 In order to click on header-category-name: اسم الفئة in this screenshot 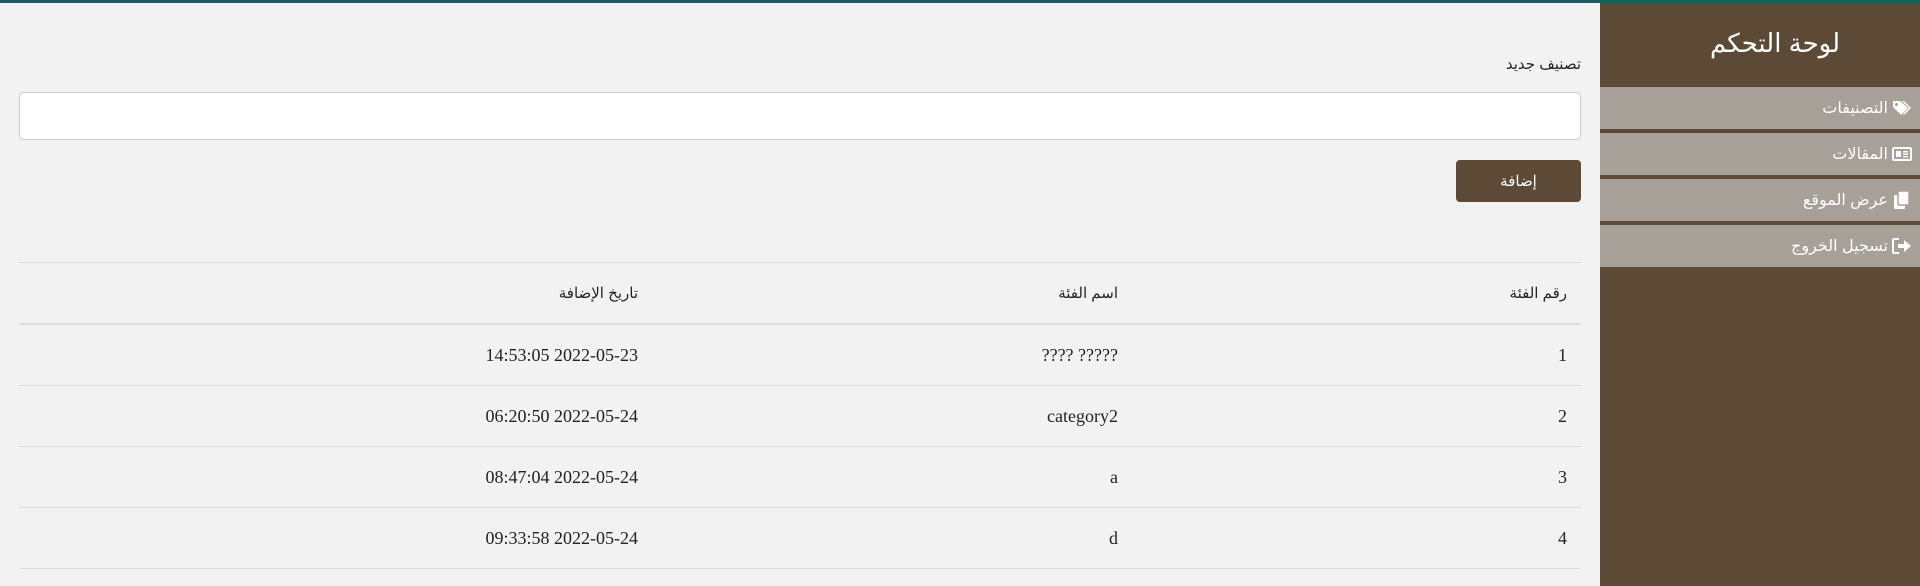, I will do `click(1088, 293)`.